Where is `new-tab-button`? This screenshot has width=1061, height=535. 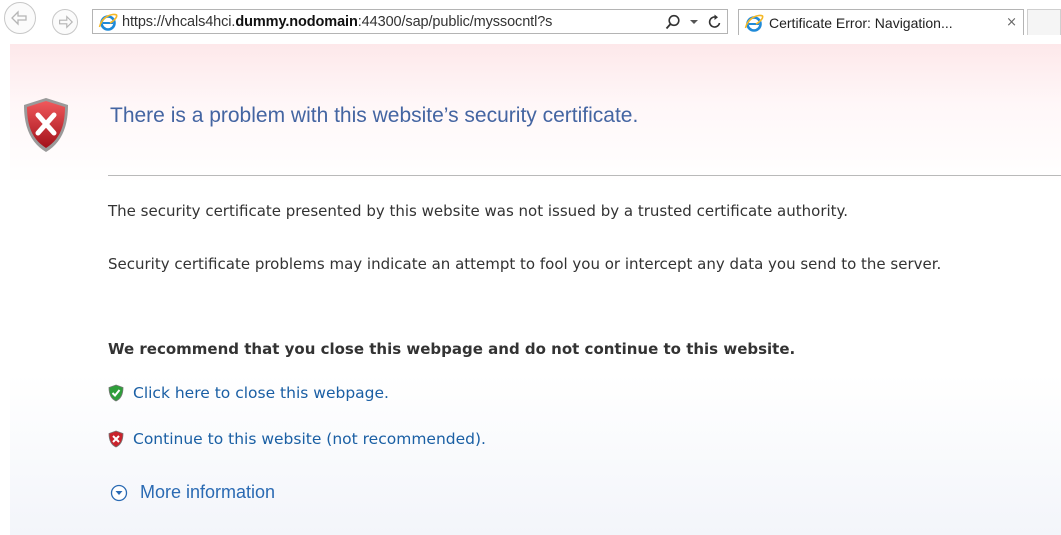
new-tab-button is located at coordinates (1044, 22).